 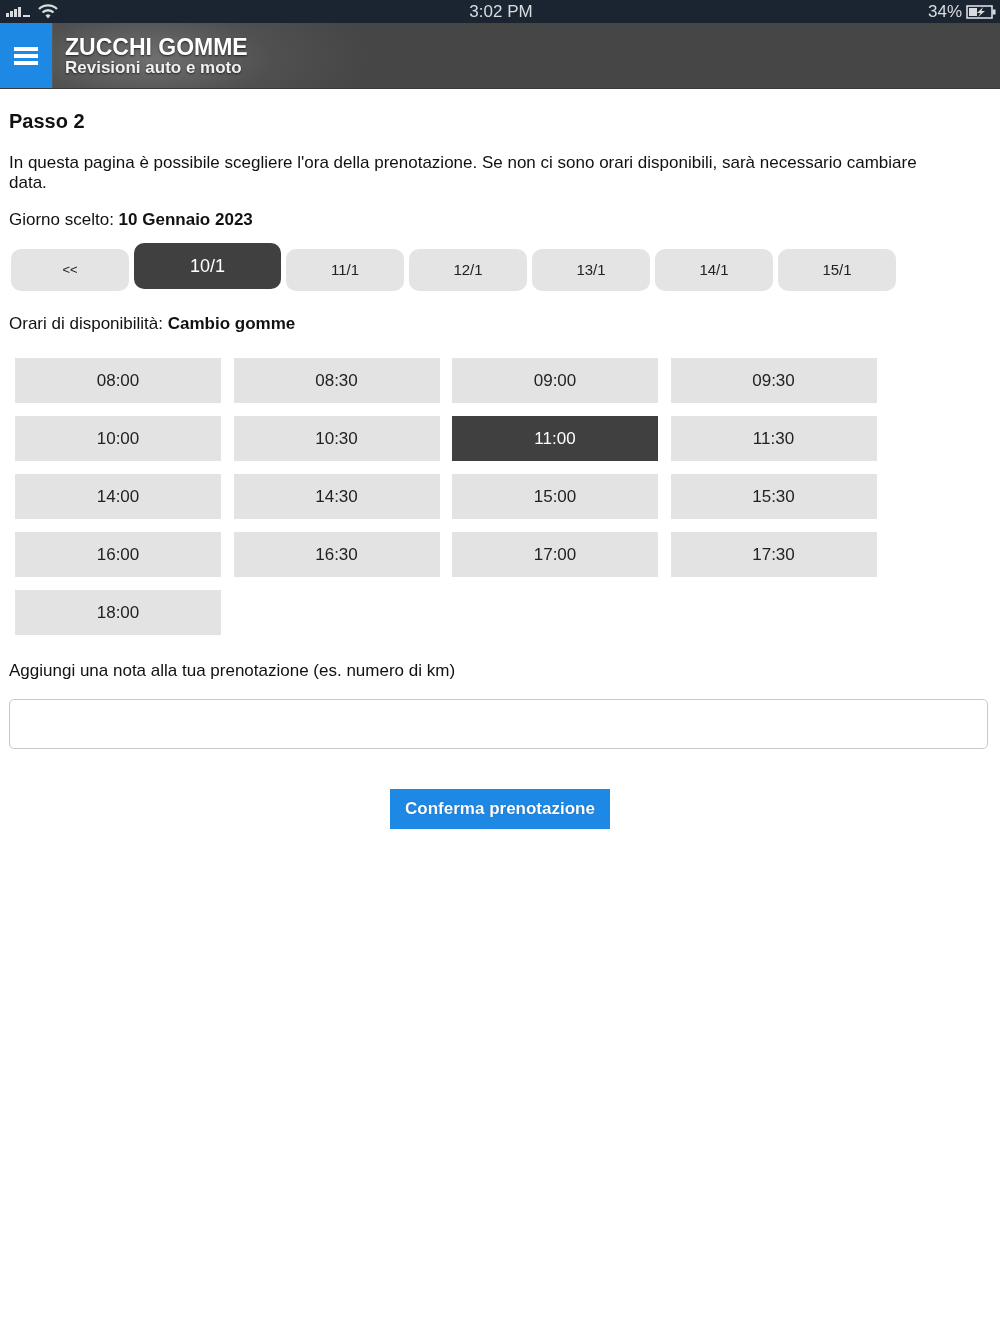 I want to click on signal-icon, so click(x=18, y=11).